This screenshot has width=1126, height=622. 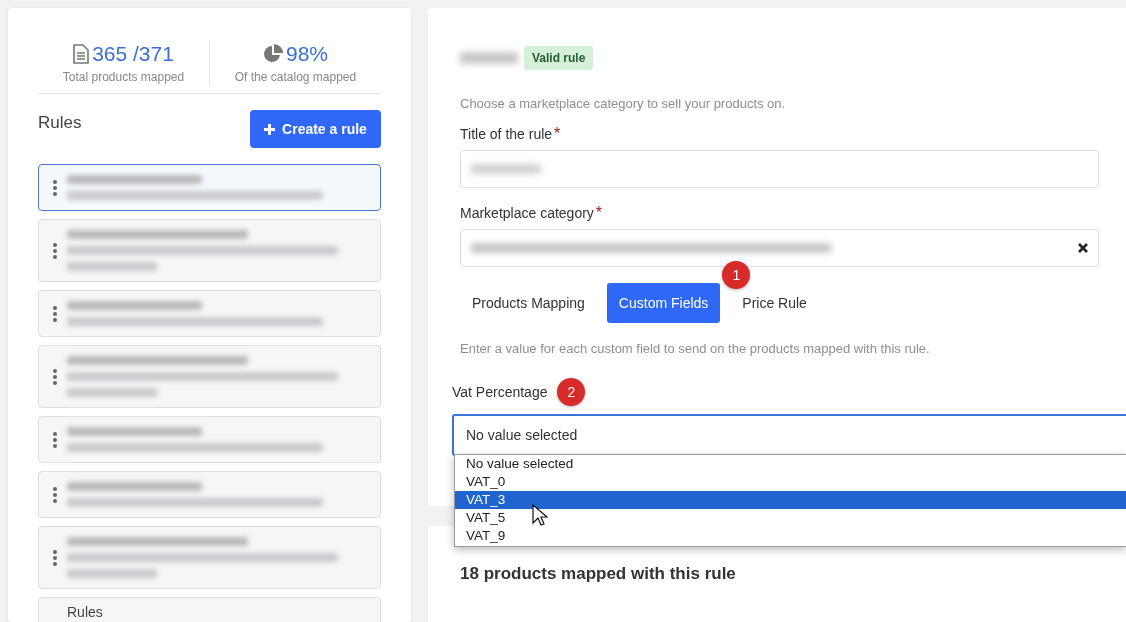 What do you see at coordinates (1083, 248) in the screenshot?
I see `clear-icon` at bounding box center [1083, 248].